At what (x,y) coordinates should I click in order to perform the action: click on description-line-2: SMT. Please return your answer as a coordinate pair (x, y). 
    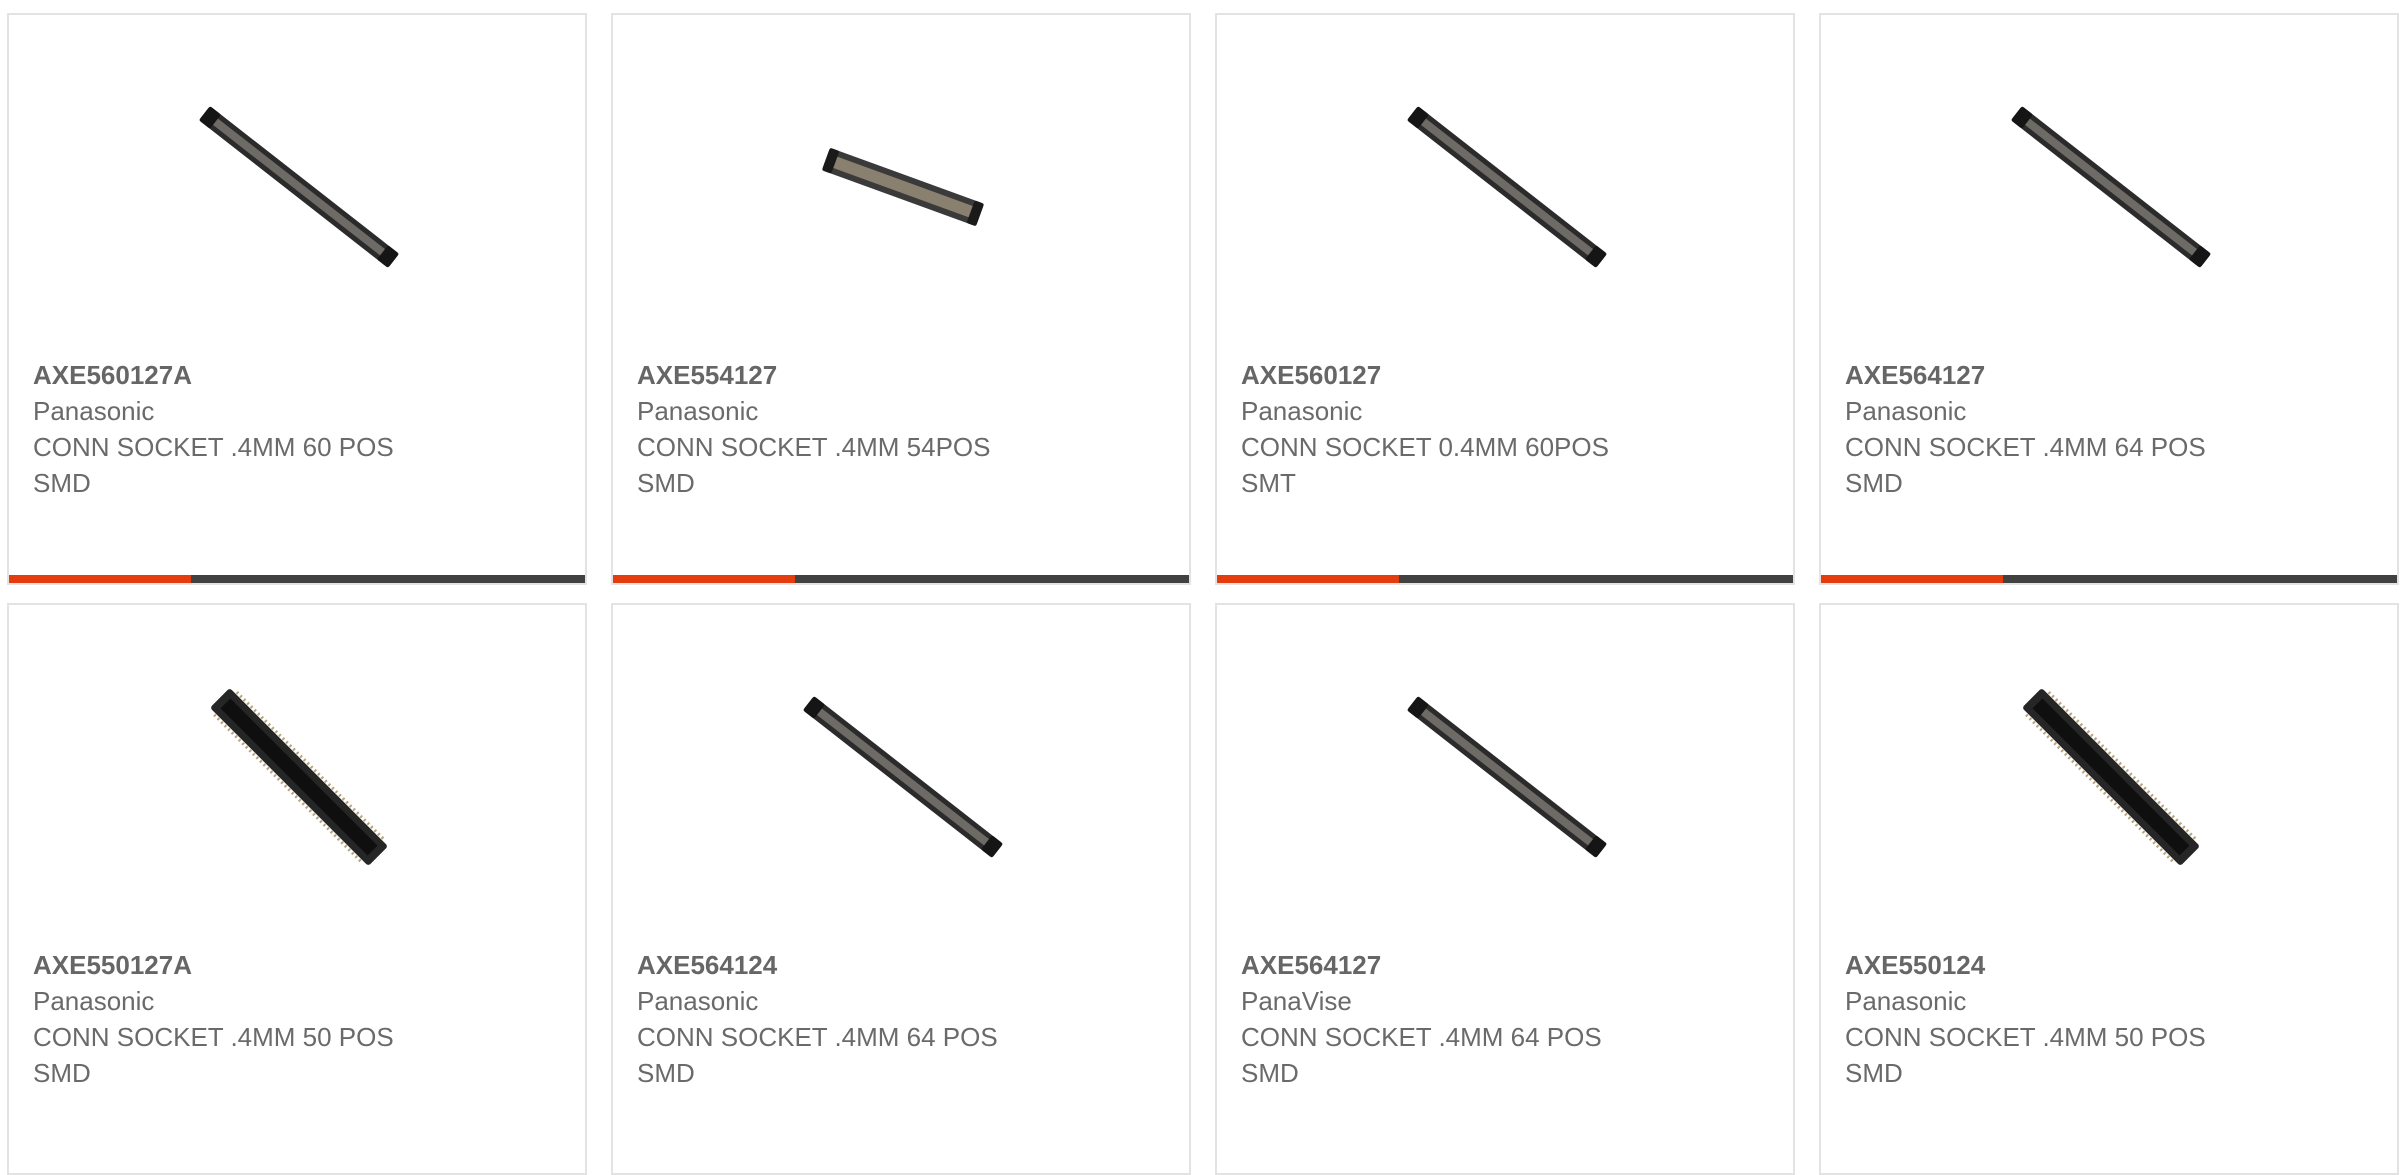
    Looking at the image, I should click on (1268, 483).